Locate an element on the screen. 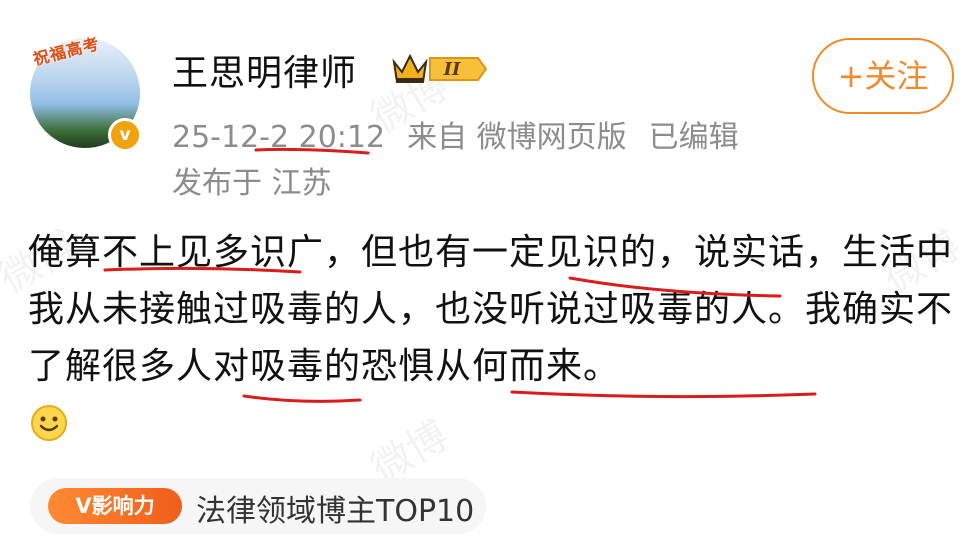 This screenshot has height=544, width=973. influence-tag: V影响力 法律领域博主TOP10 is located at coordinates (258, 506).